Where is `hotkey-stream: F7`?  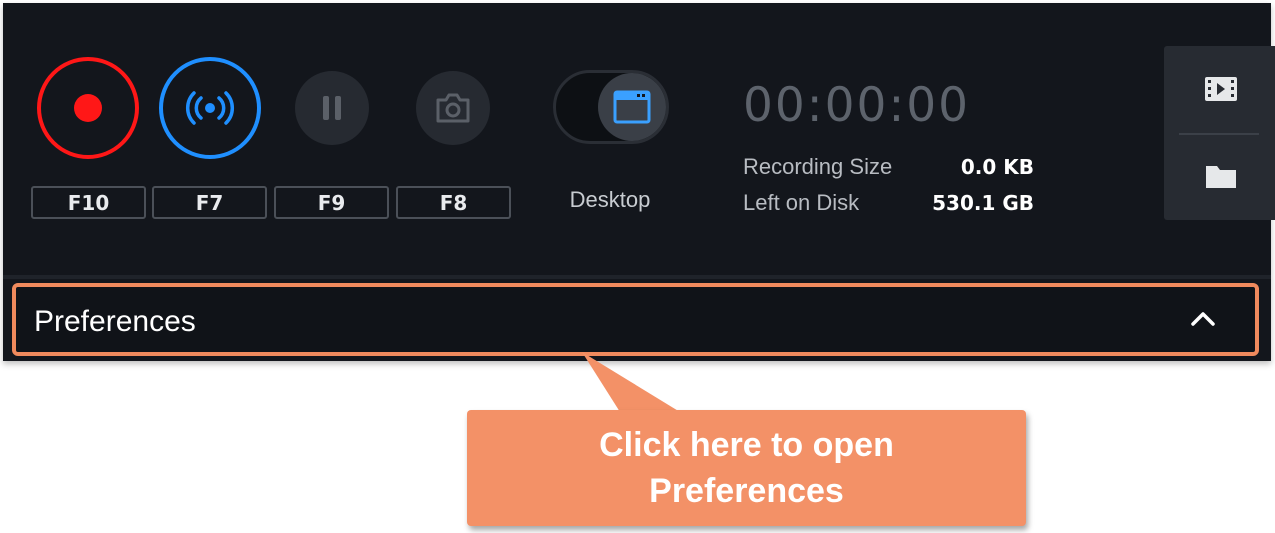
hotkey-stream: F7 is located at coordinates (209, 202).